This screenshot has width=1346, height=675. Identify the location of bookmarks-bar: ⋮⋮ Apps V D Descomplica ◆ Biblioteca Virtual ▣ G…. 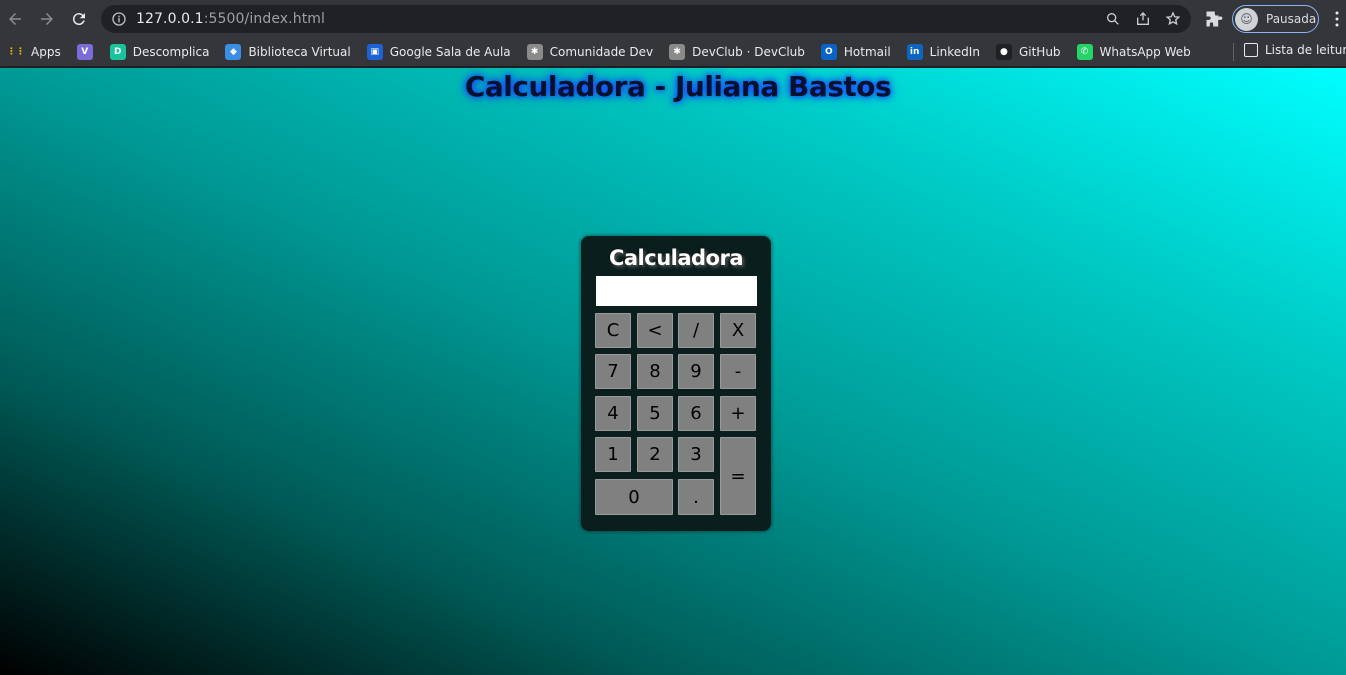
(673, 52).